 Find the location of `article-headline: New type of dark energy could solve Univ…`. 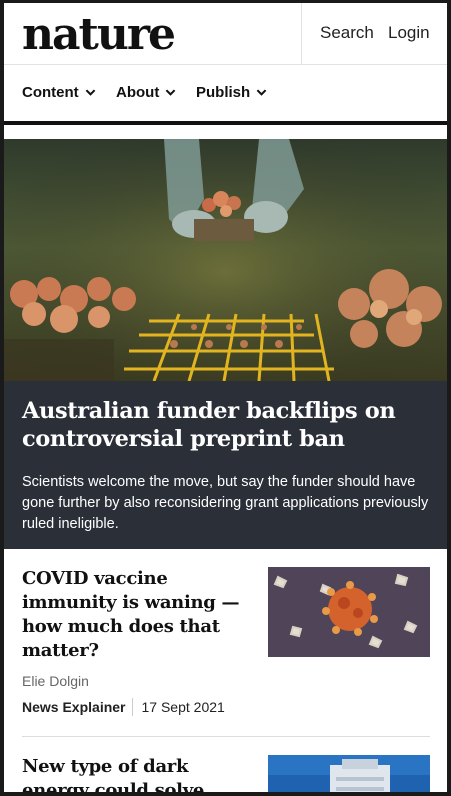

article-headline: New type of dark energy could solve Univ… is located at coordinates (136, 773).